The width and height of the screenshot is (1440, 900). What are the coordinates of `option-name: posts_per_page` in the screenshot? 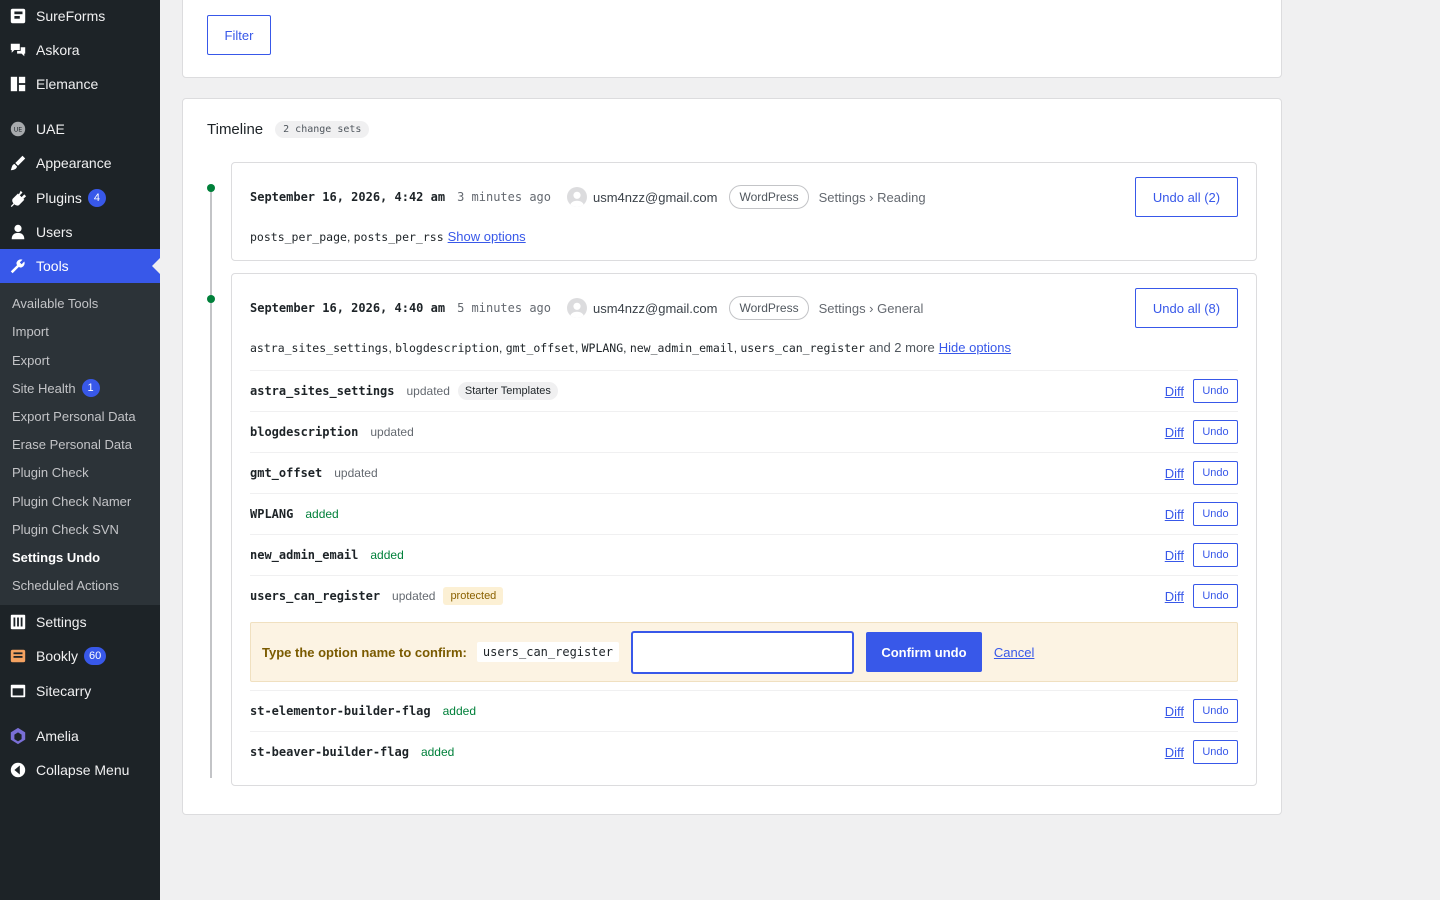 It's located at (298, 236).